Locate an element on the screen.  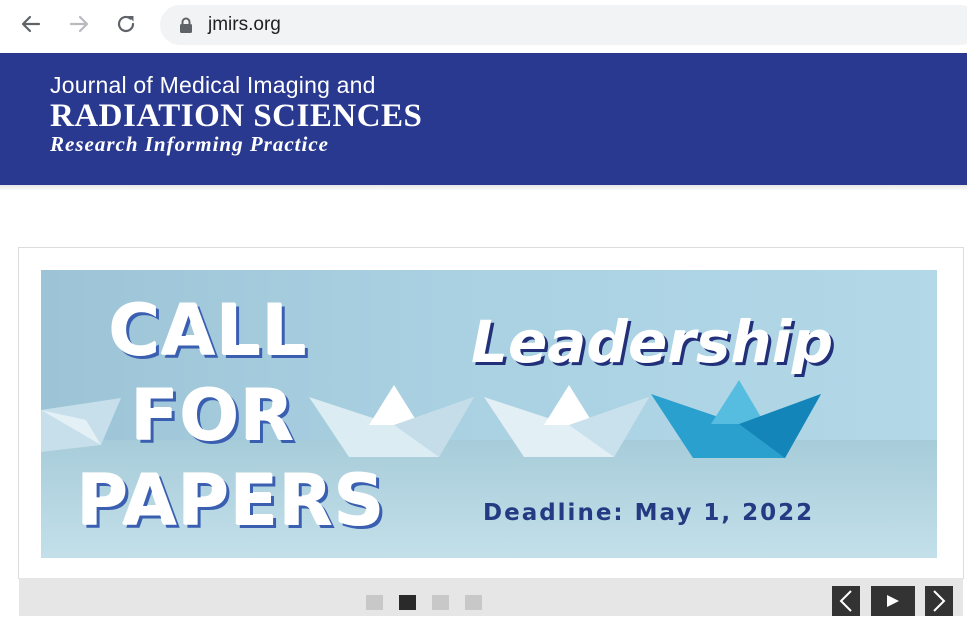
arrow-left-icon is located at coordinates (31, 24).